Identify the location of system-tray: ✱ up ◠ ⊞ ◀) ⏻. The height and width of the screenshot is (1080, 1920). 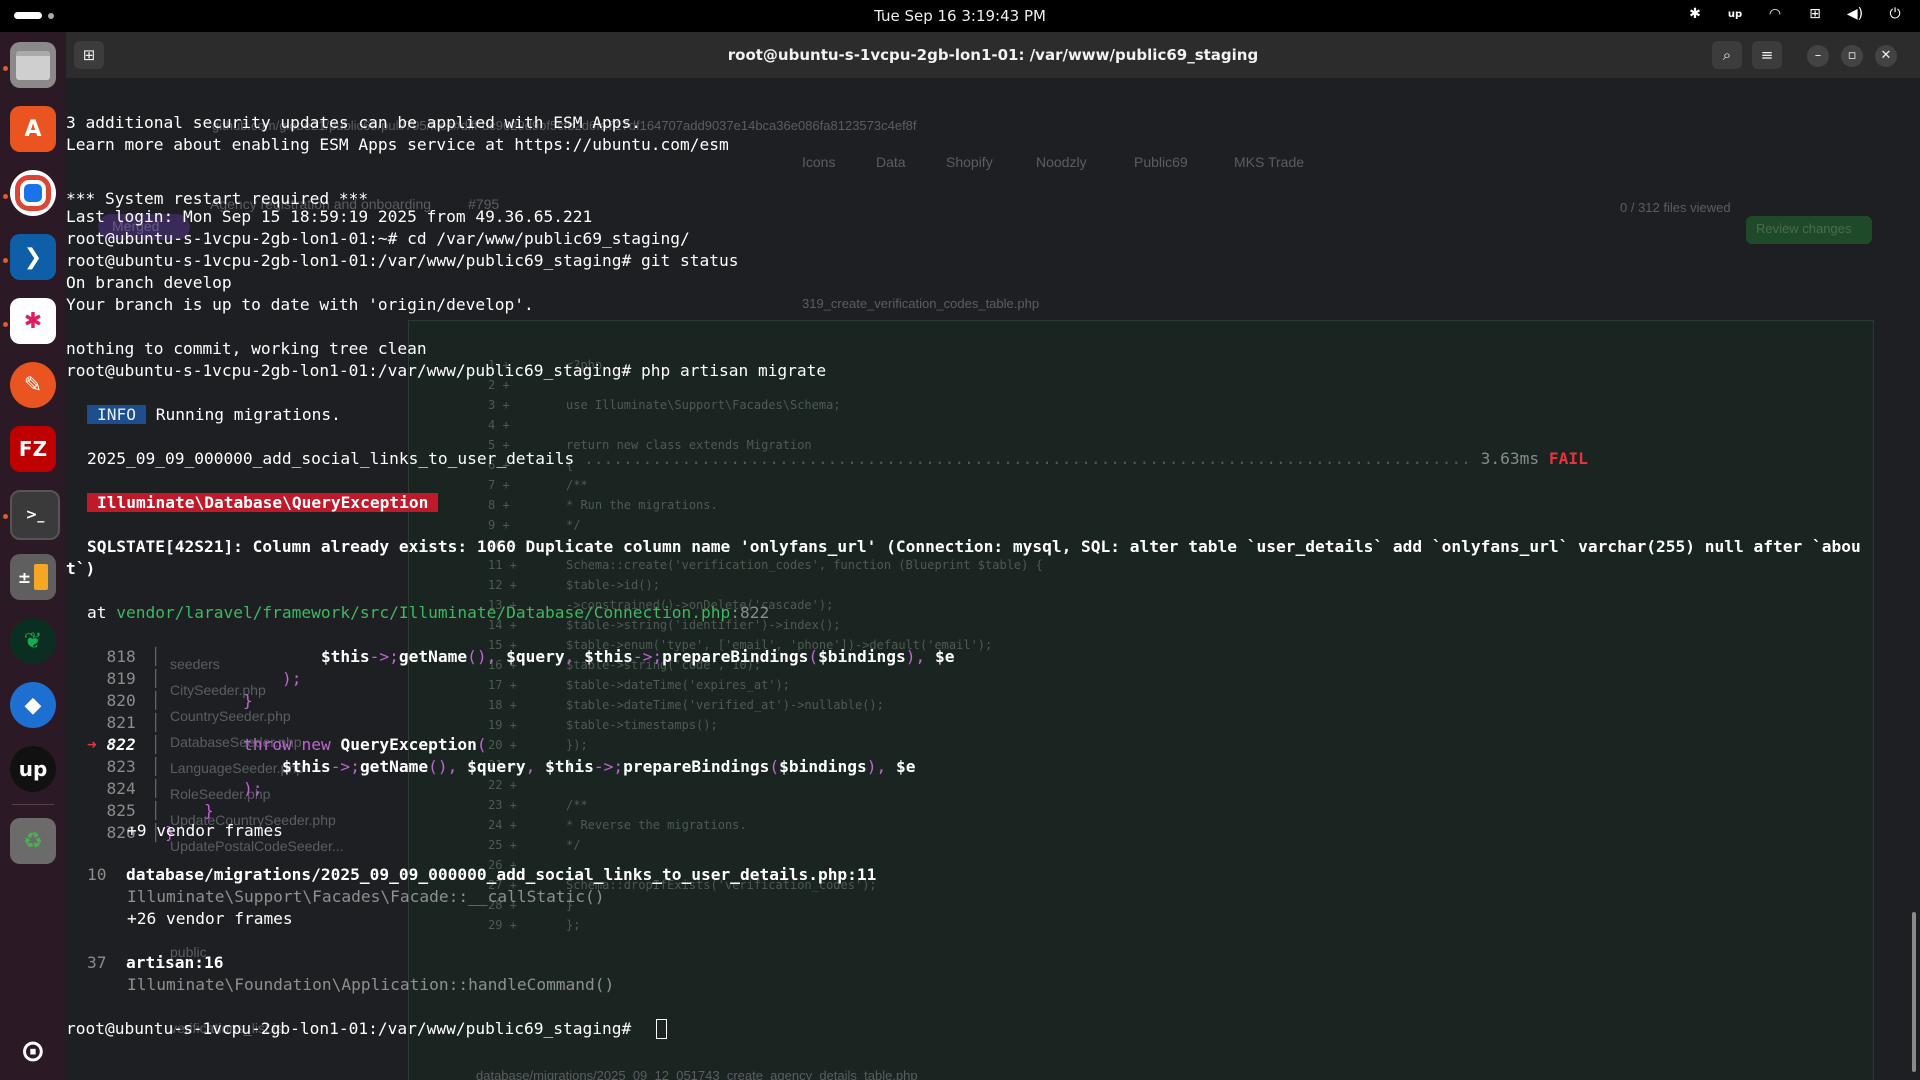
(1795, 14).